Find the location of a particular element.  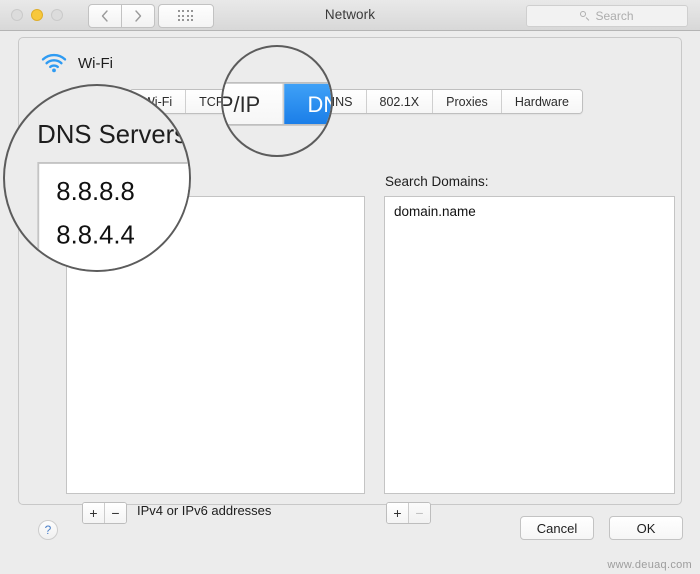

magnified-tab-dns: DNS is located at coordinates (307, 103).